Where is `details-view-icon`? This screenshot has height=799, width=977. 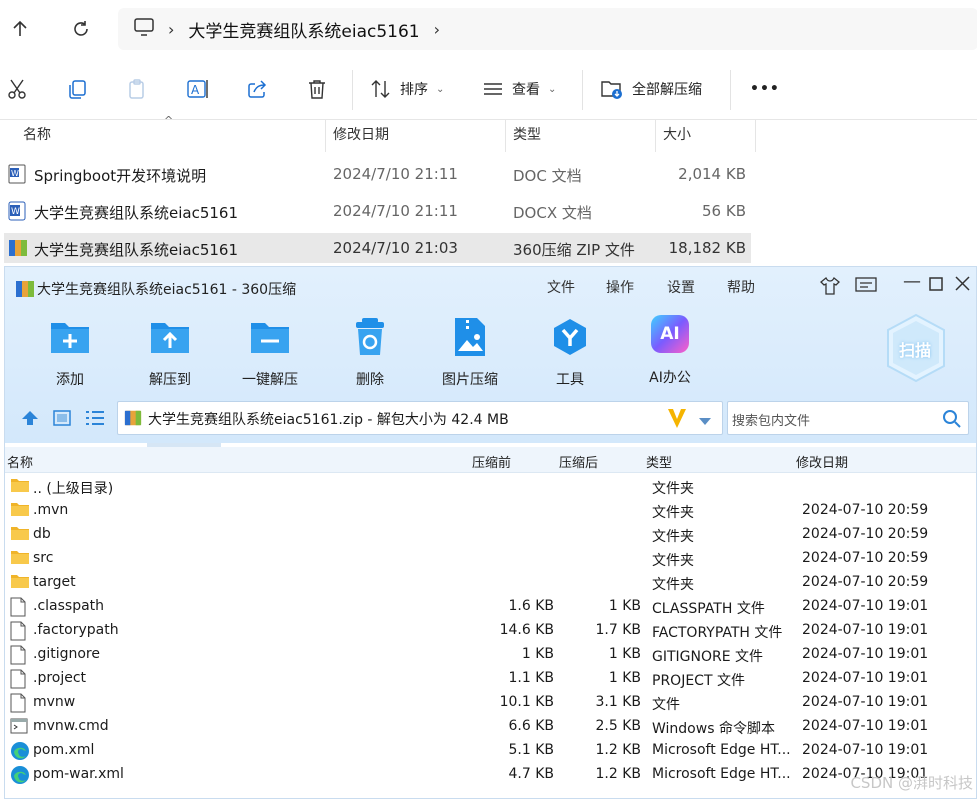 details-view-icon is located at coordinates (62, 420).